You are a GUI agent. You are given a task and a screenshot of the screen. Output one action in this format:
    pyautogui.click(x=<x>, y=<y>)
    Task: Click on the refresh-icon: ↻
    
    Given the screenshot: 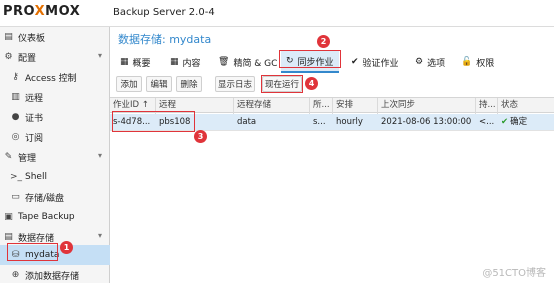 What is the action you would take?
    pyautogui.click(x=290, y=61)
    